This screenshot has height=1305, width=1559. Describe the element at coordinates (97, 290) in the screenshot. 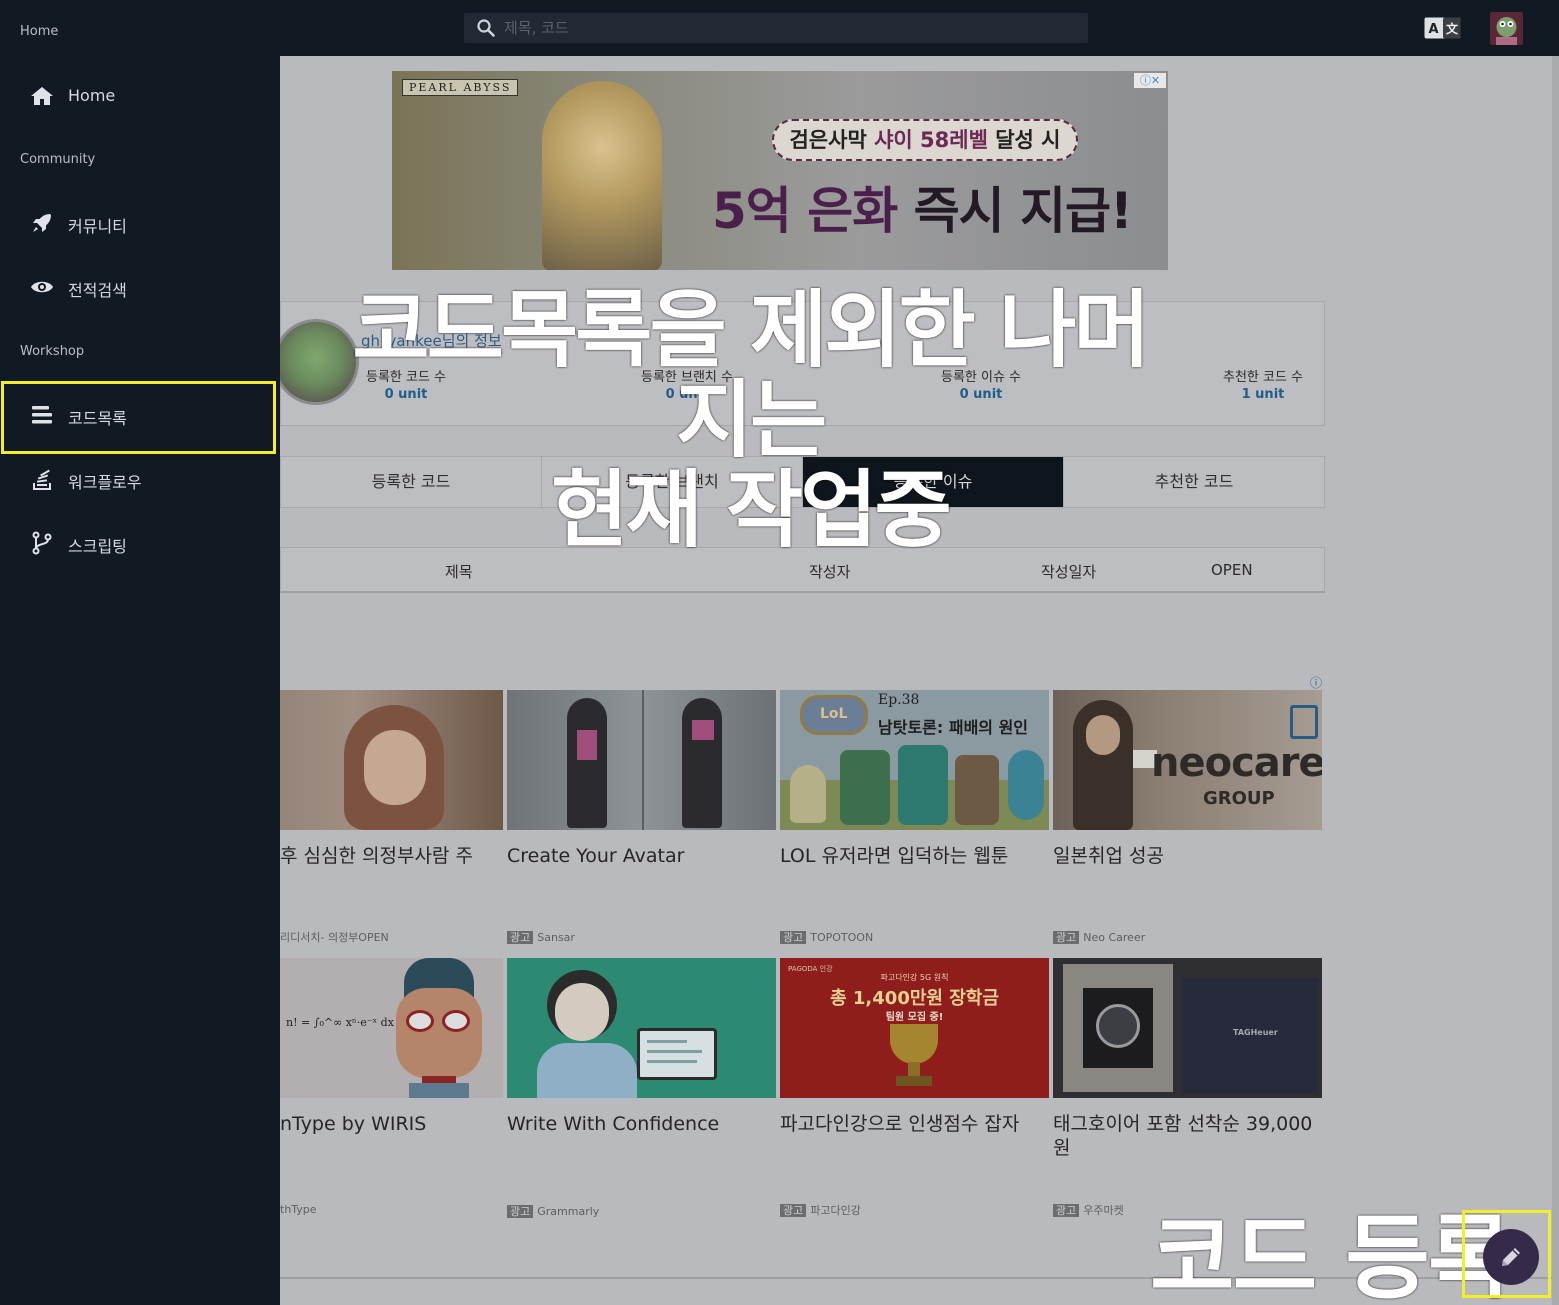

I see `sidebar-item-label: 전적검색` at that location.